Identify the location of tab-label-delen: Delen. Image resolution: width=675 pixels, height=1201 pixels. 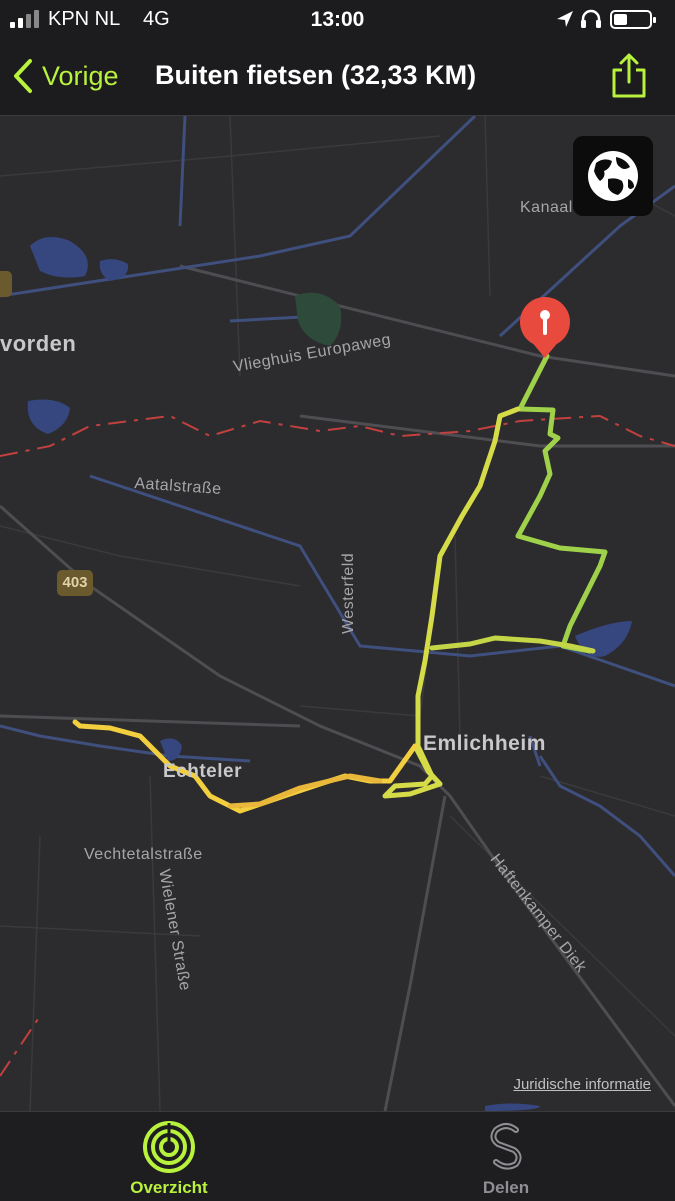
(506, 1187).